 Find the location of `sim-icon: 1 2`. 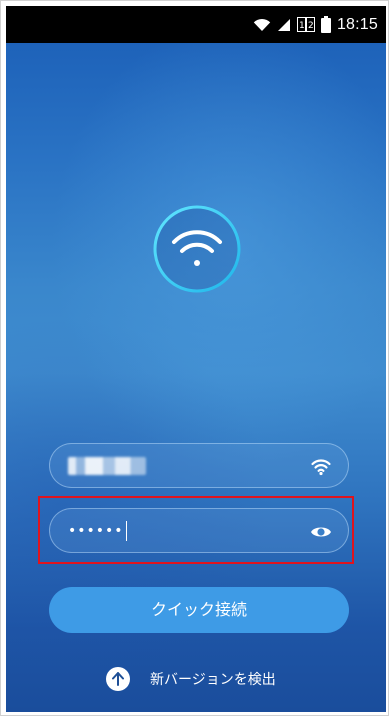

sim-icon: 1 2 is located at coordinates (305, 24).